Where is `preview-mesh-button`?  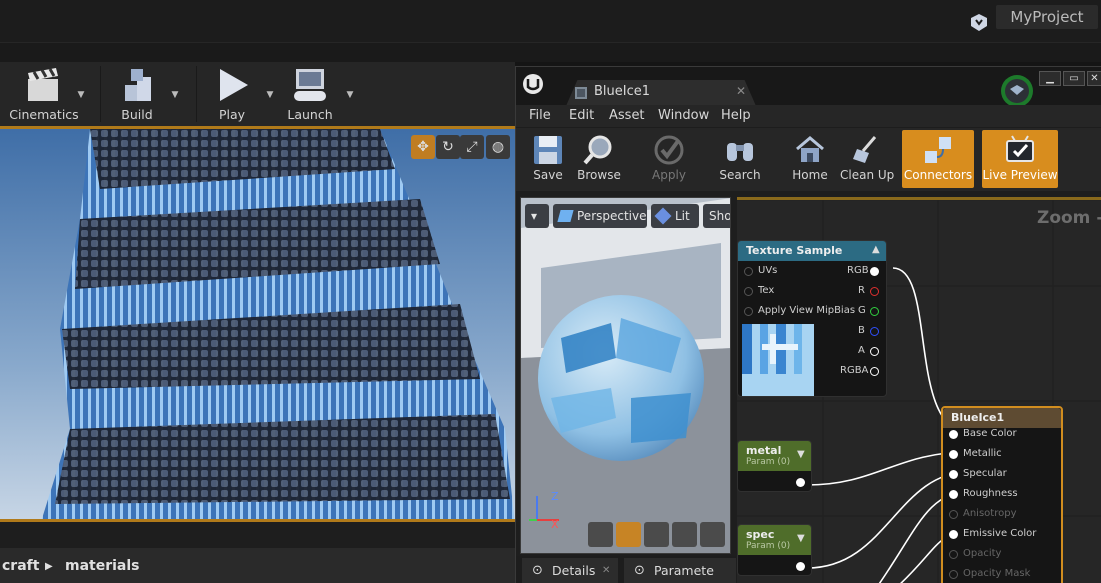 preview-mesh-button is located at coordinates (712, 534).